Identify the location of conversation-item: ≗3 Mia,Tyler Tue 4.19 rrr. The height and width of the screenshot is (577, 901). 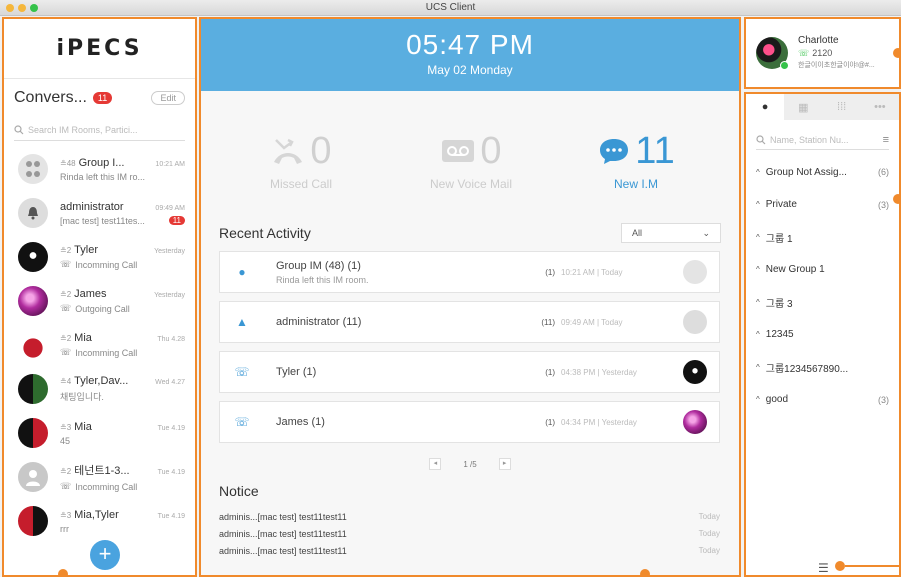
(99, 521).